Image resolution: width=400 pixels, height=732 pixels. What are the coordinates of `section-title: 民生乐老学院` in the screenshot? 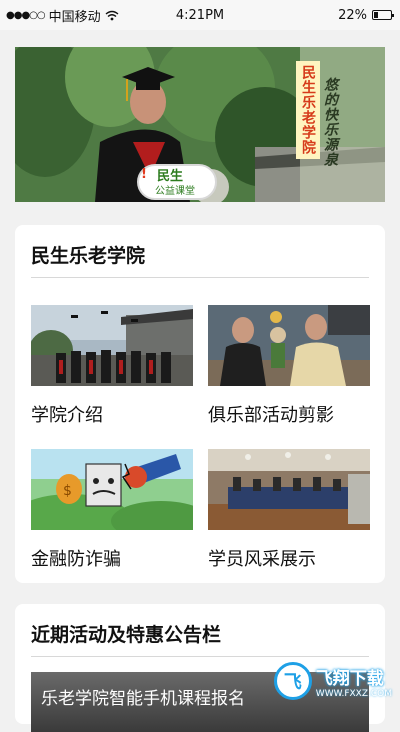 It's located at (88, 256).